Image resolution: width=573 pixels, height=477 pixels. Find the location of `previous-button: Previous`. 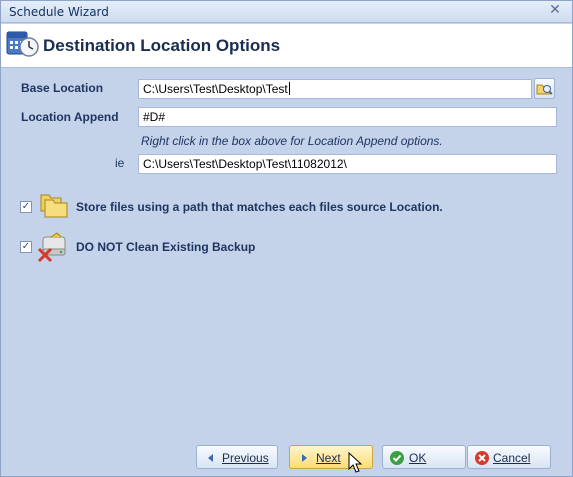

previous-button: Previous is located at coordinates (237, 457).